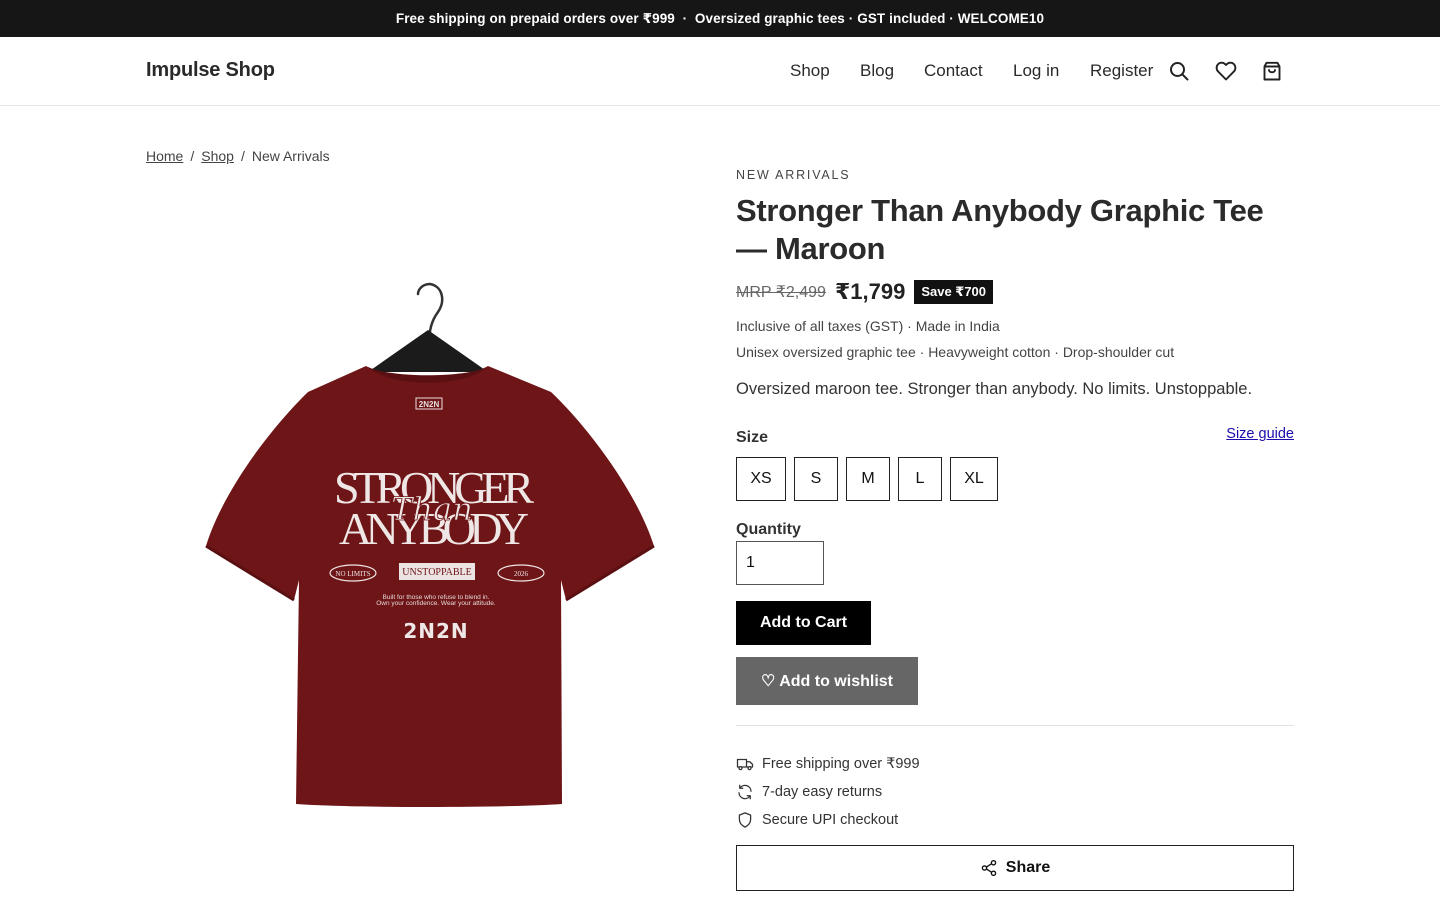  Describe the element at coordinates (290, 156) in the screenshot. I see `breadcrumb-current: New Arrivals` at that location.